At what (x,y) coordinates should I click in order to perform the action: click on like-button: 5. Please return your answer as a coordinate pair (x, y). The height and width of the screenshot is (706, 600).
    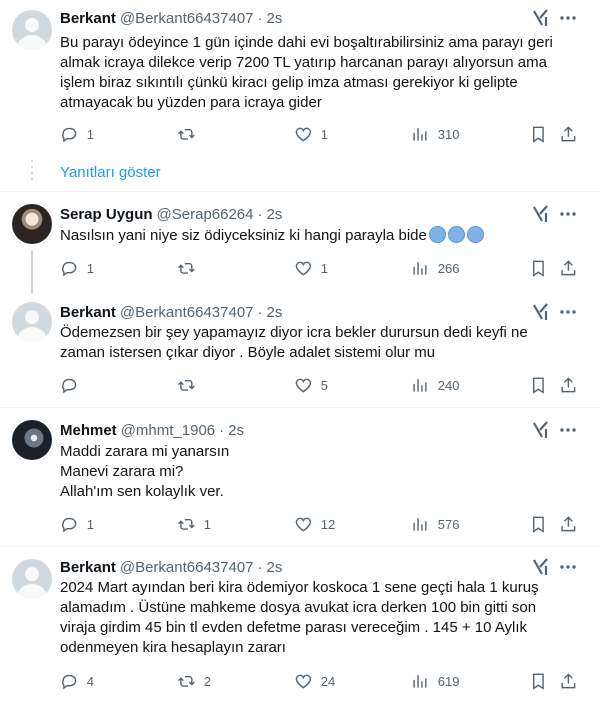
    Looking at the image, I should click on (311, 385).